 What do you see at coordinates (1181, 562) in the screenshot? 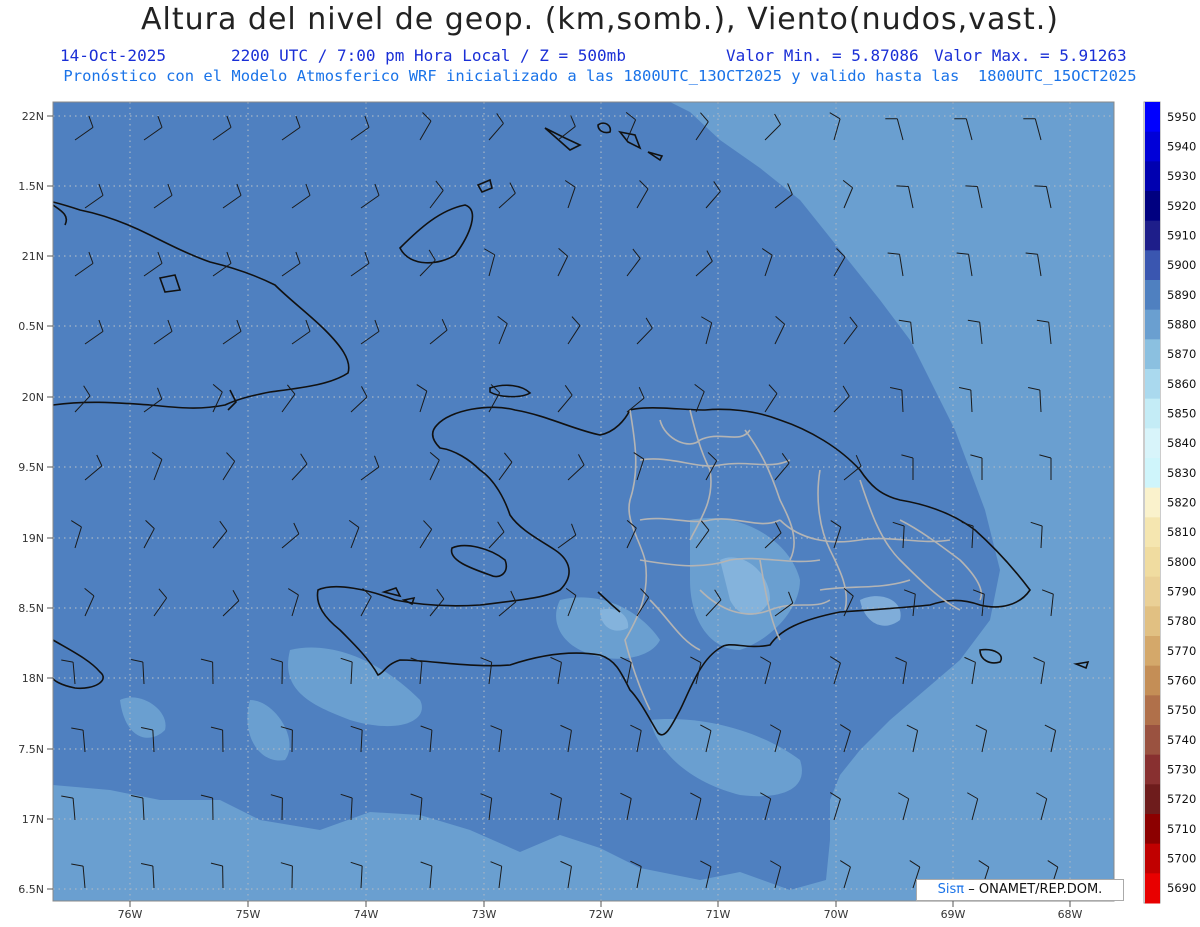
I see `colorbar-label: 5800` at bounding box center [1181, 562].